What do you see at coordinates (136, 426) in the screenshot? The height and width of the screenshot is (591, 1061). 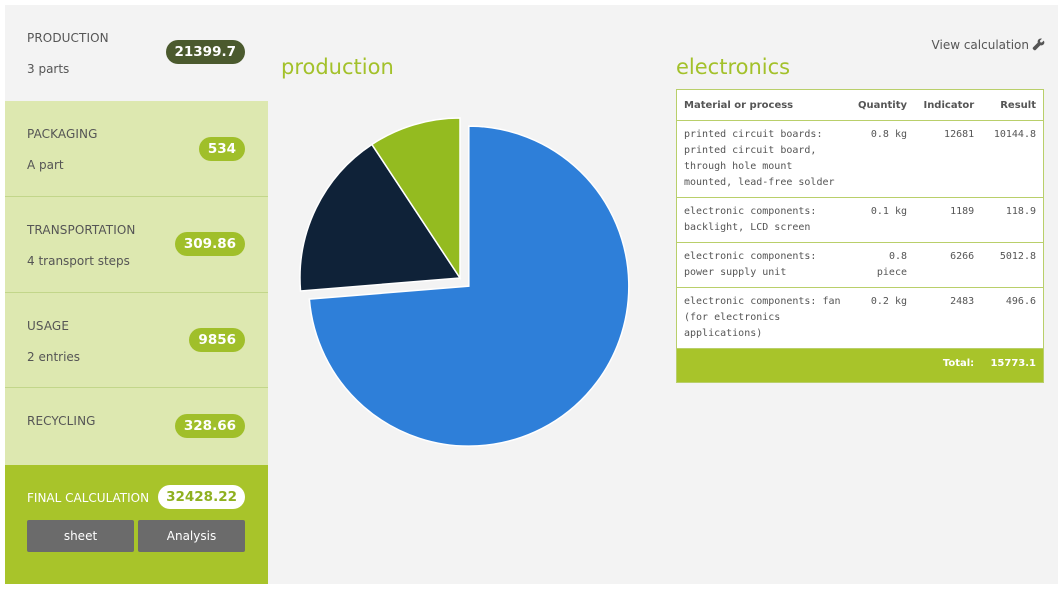 I see `sidebar-item-recycling: RECYCLING 328.66` at bounding box center [136, 426].